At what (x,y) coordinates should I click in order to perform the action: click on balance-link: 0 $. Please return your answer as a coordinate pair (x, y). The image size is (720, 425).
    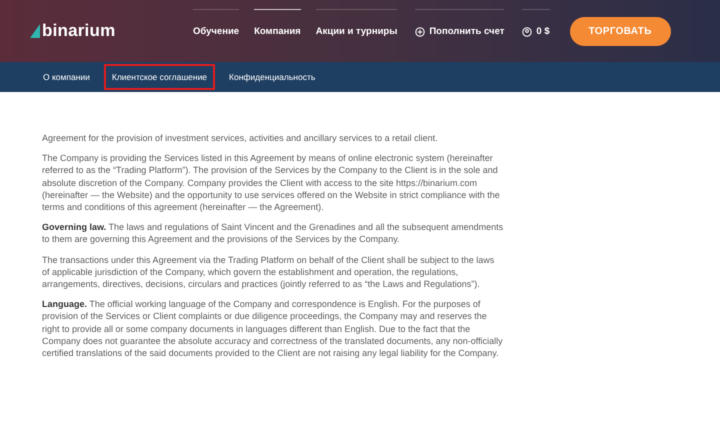
    Looking at the image, I should click on (536, 31).